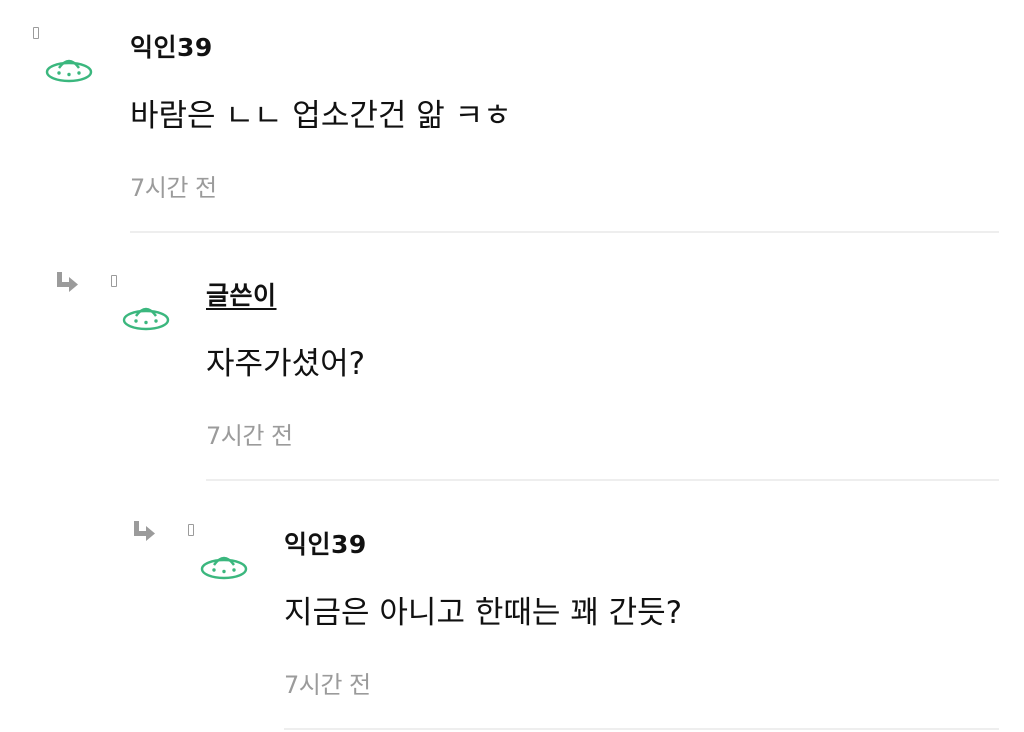  I want to click on comment-text: 자주가셨어?, so click(286, 364).